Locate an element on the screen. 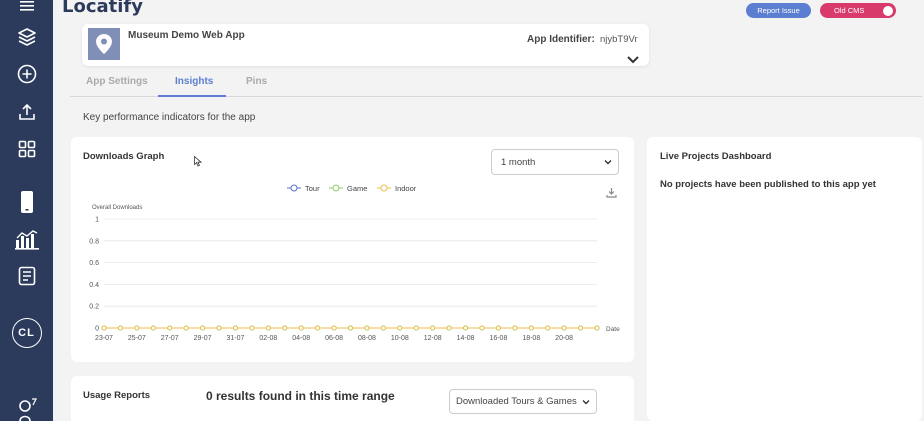  location-pin-icon is located at coordinates (104, 44).